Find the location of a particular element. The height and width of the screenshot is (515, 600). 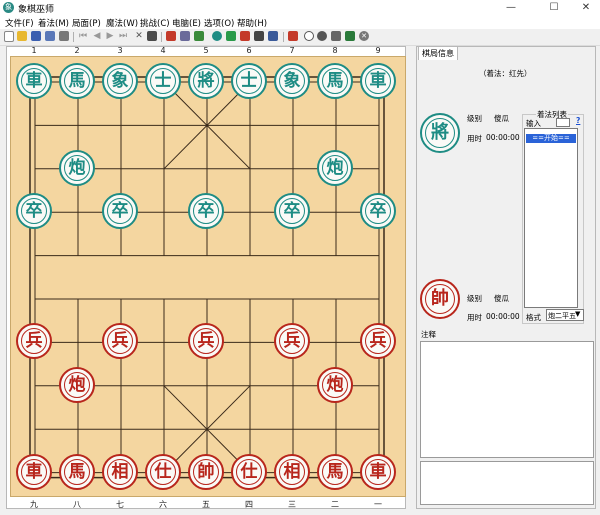

stop-icon: ✕ is located at coordinates (364, 36).